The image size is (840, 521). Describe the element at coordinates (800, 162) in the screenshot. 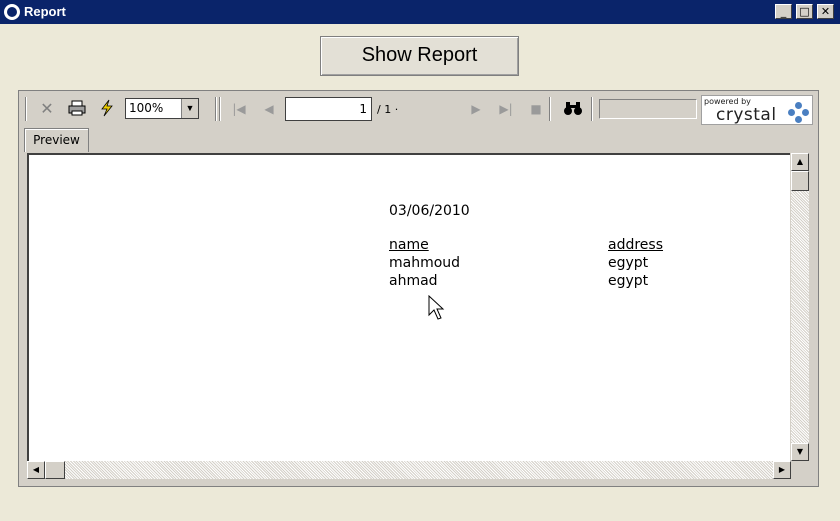

I see `scroll-up-button: ▲` at that location.